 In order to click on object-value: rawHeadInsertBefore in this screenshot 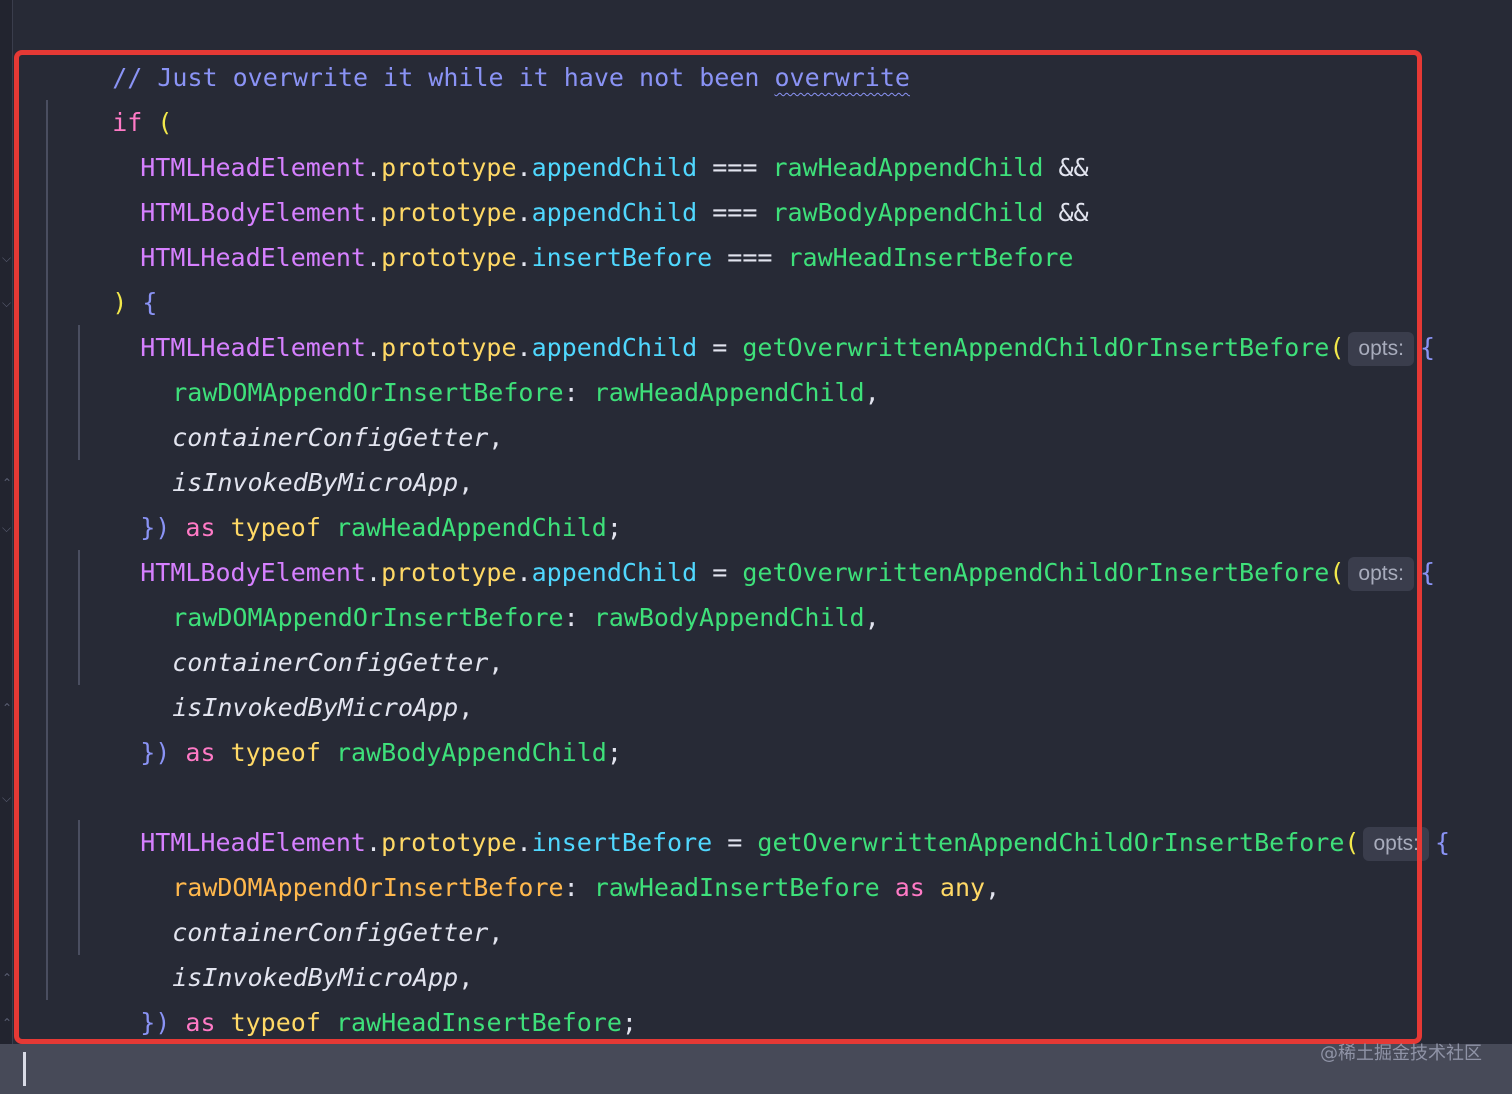, I will do `click(736, 887)`.